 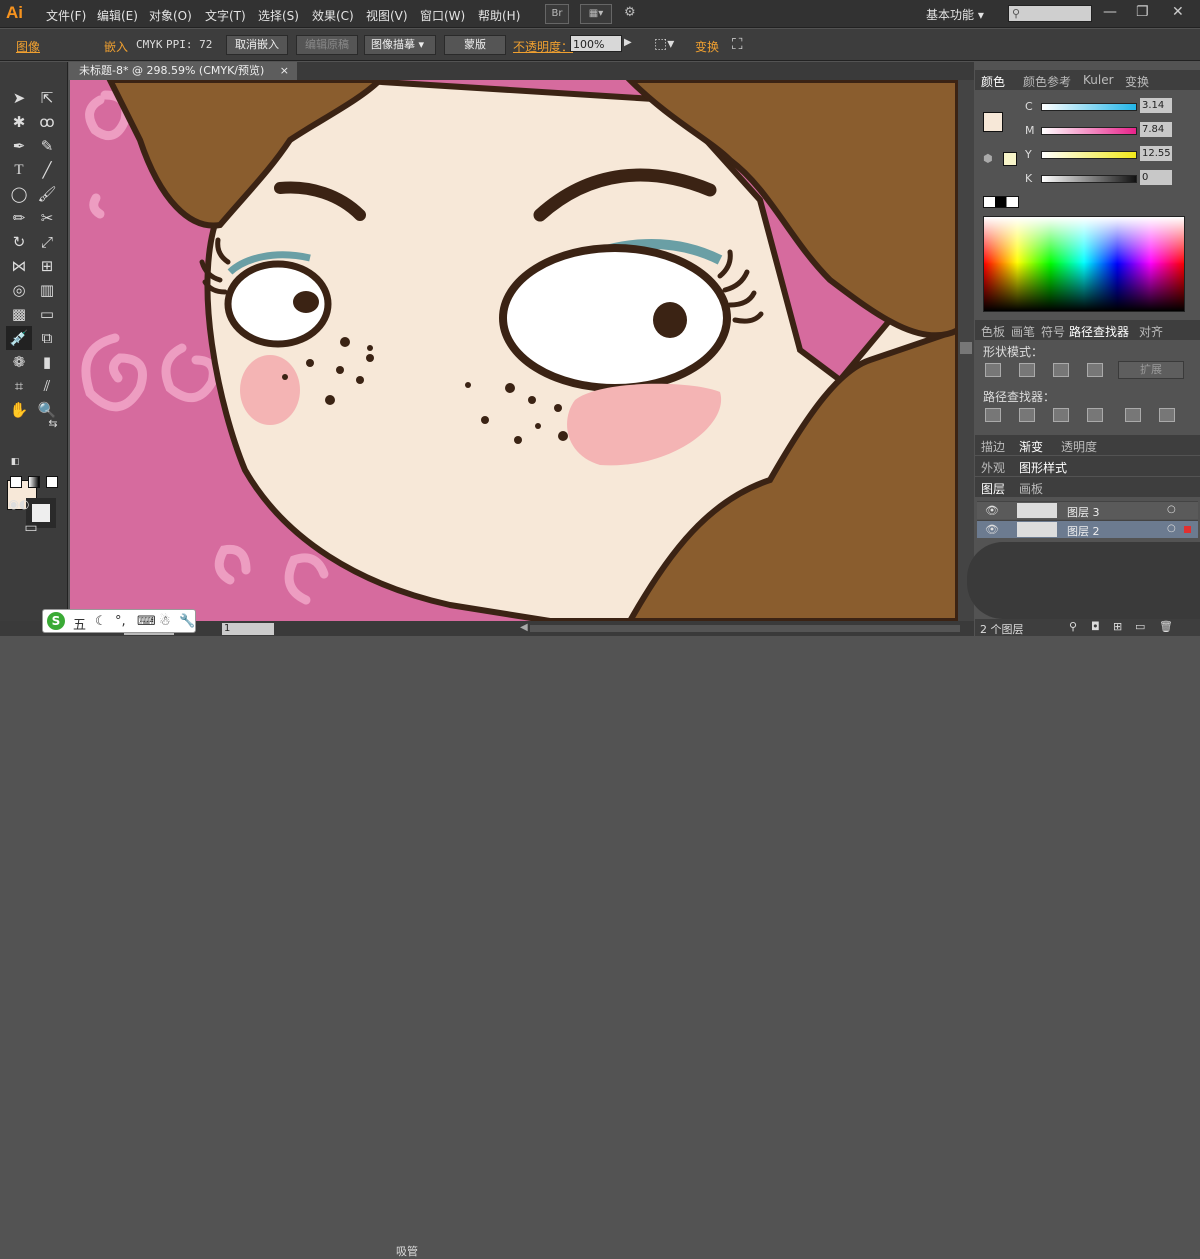 I want to click on ime-tools-icon: 🔧, so click(x=187, y=621).